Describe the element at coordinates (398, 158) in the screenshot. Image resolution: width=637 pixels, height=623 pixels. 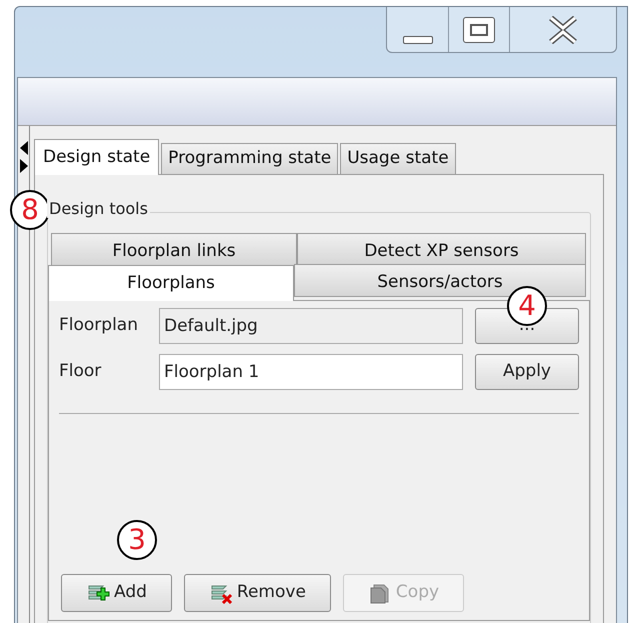
I see `tab: Usage state` at that location.